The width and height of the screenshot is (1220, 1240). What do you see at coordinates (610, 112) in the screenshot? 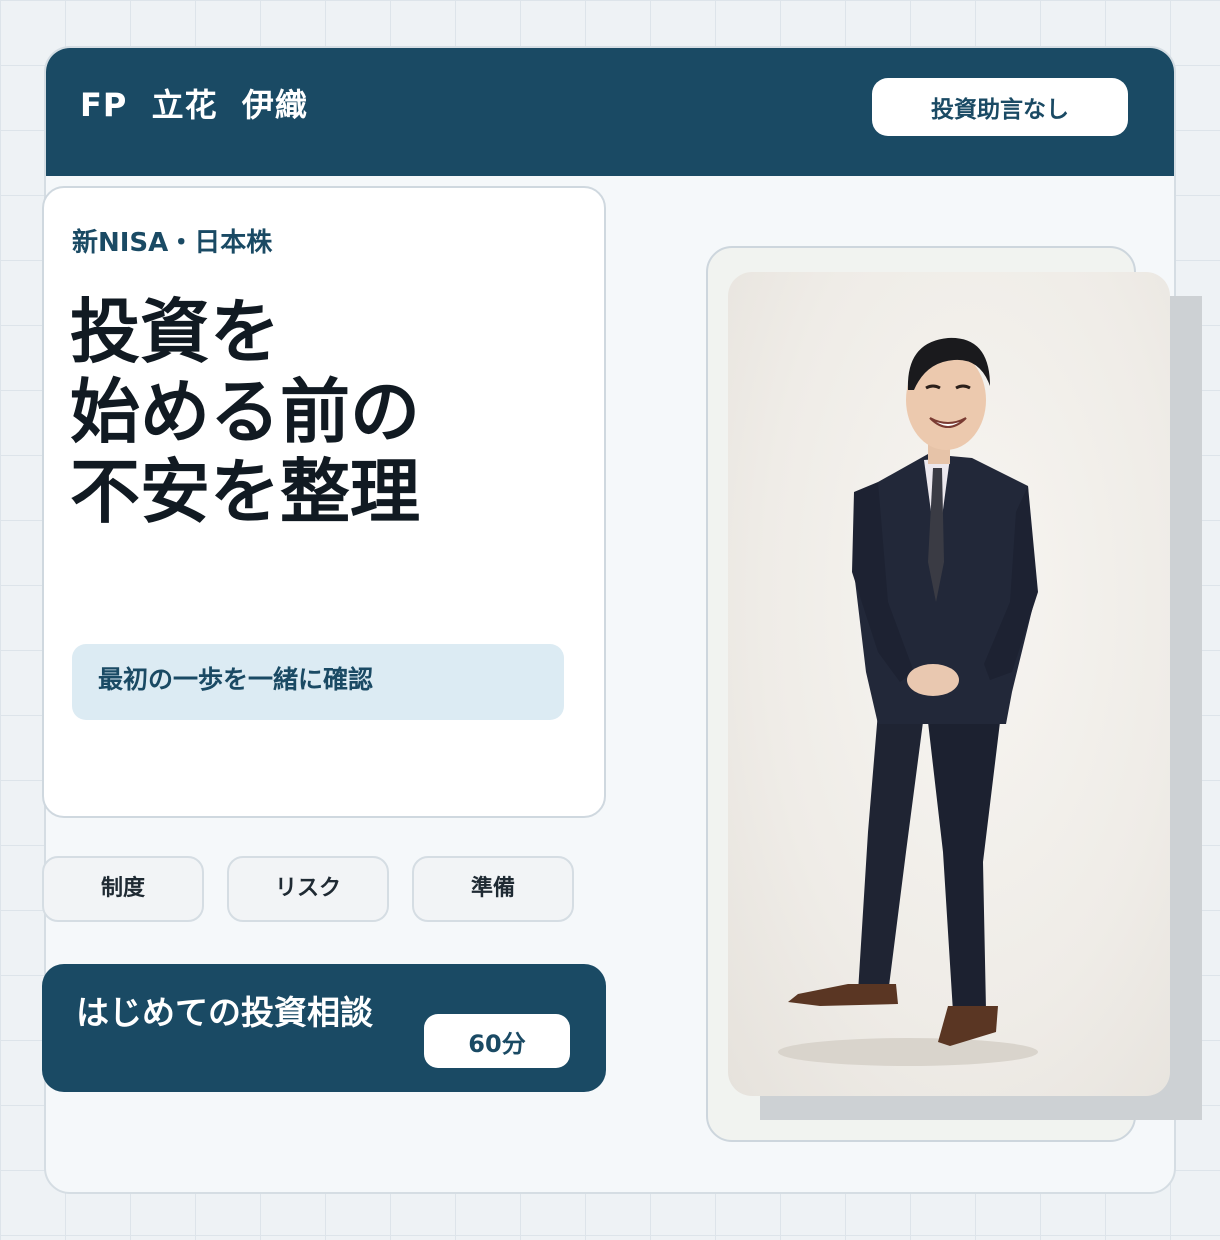
I see `header-bar: FP 立花 伊織 投資助言なし` at bounding box center [610, 112].